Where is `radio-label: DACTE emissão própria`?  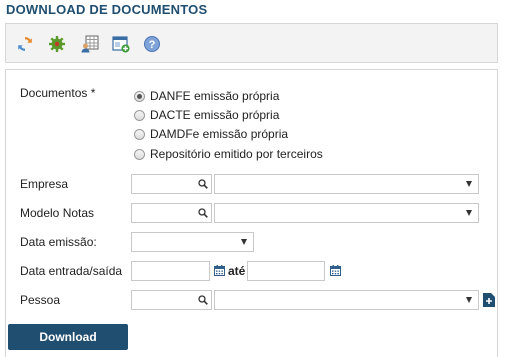
radio-label: DACTE emissão própria is located at coordinates (215, 115).